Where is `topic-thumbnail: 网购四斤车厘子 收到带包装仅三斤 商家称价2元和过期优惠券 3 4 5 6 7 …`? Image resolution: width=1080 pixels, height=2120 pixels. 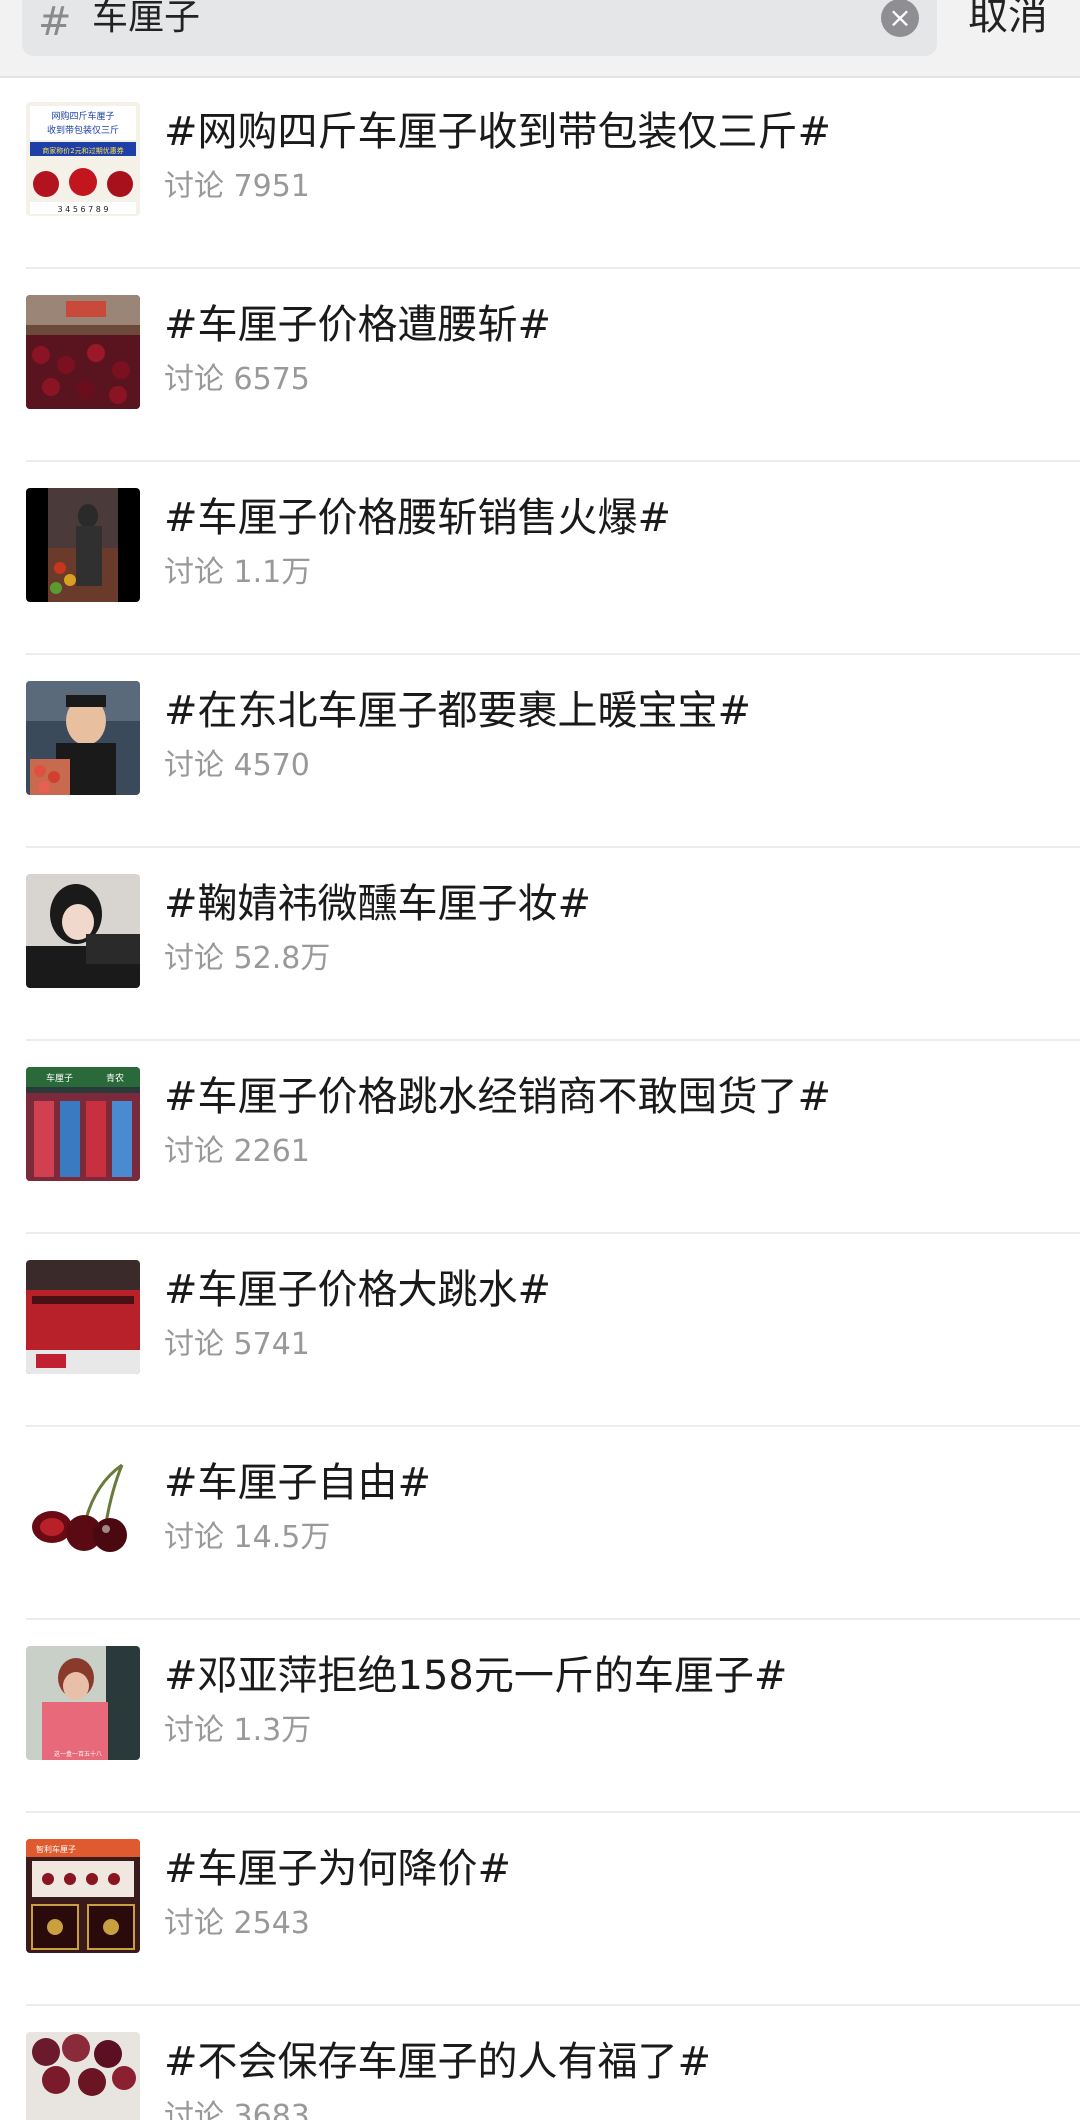 topic-thumbnail: 网购四斤车厘子 收到带包装仅三斤 商家称价2元和过期优惠券 3 4 5 6 7 … is located at coordinates (83, 159).